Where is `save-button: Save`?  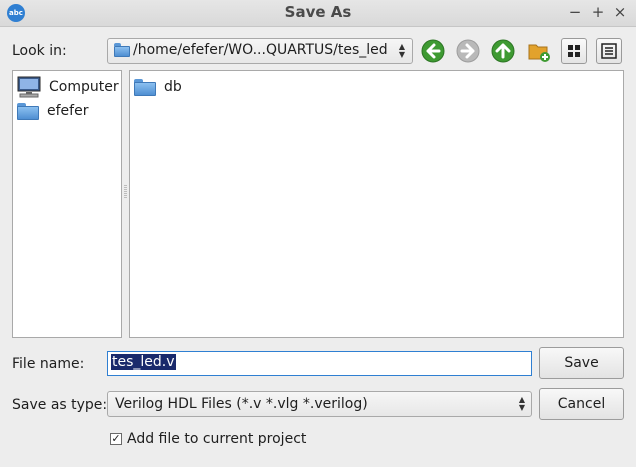 save-button: Save is located at coordinates (581, 363).